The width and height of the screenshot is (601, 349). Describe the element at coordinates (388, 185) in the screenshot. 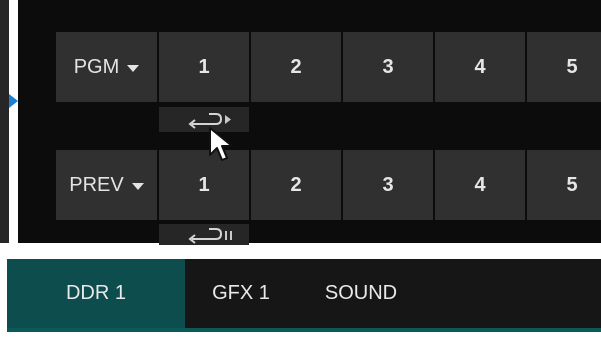

I see `preview-source-3-button: 3` at that location.